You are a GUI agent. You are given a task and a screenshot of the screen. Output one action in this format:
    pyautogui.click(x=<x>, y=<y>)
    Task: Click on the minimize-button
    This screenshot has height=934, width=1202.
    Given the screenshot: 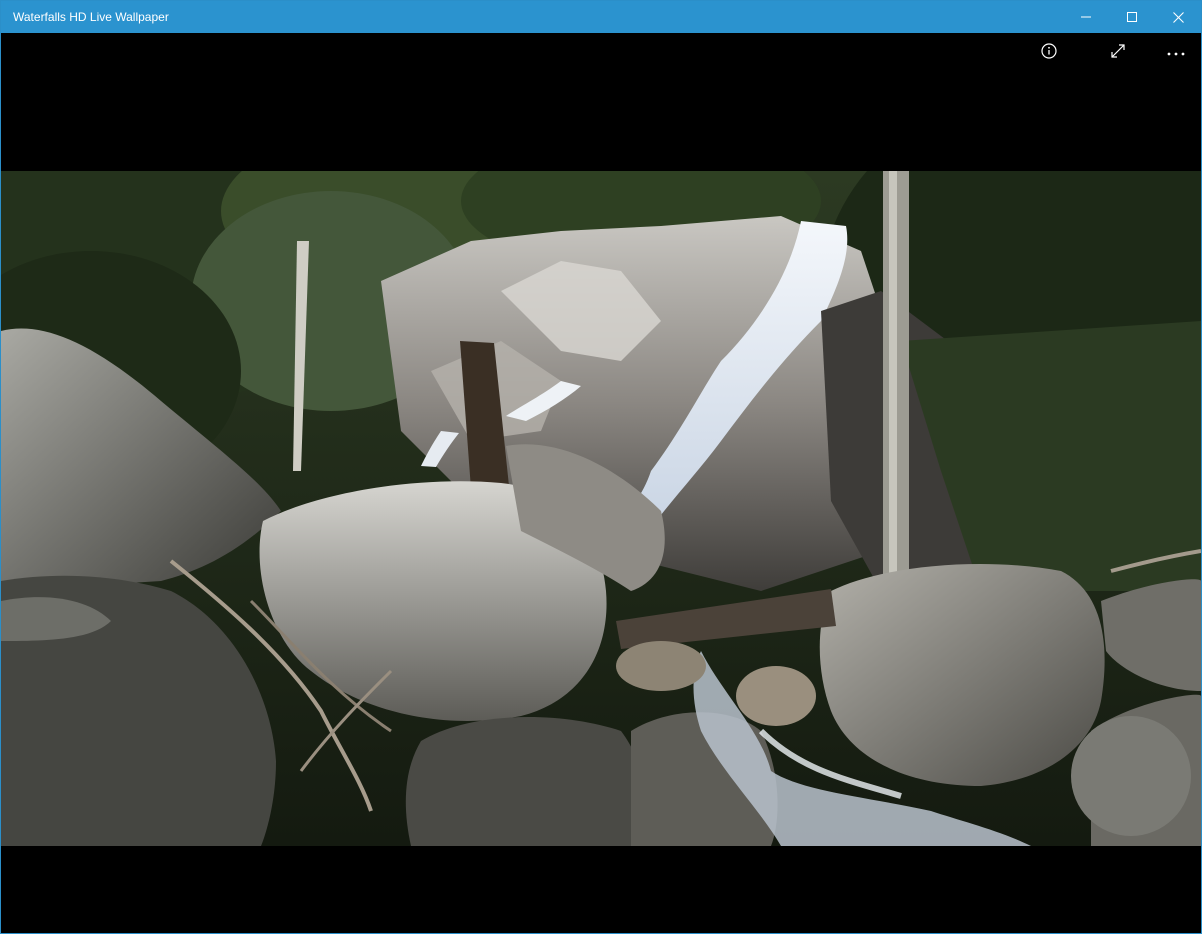 What is the action you would take?
    pyautogui.click(x=1086, y=17)
    